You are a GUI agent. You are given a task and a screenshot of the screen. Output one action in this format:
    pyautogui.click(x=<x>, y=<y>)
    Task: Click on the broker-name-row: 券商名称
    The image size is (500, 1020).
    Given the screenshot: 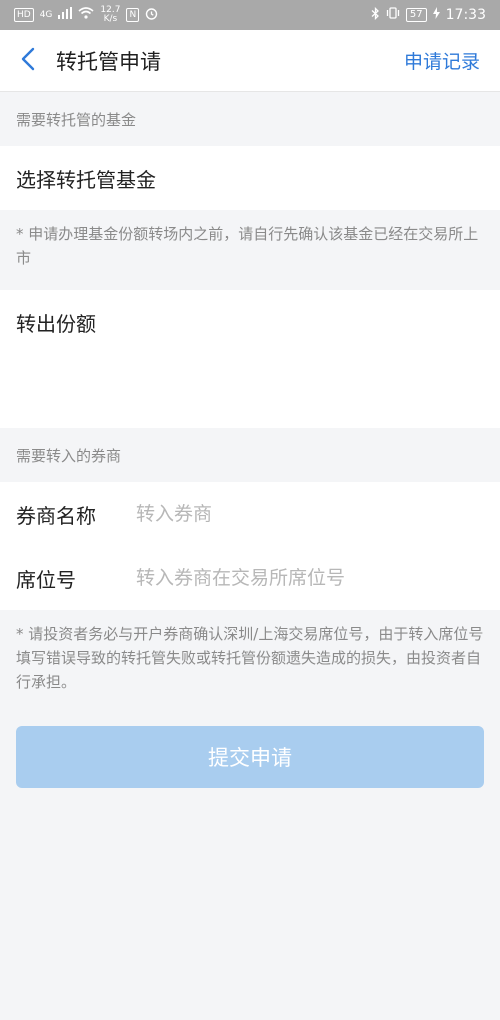 What is the action you would take?
    pyautogui.click(x=250, y=514)
    